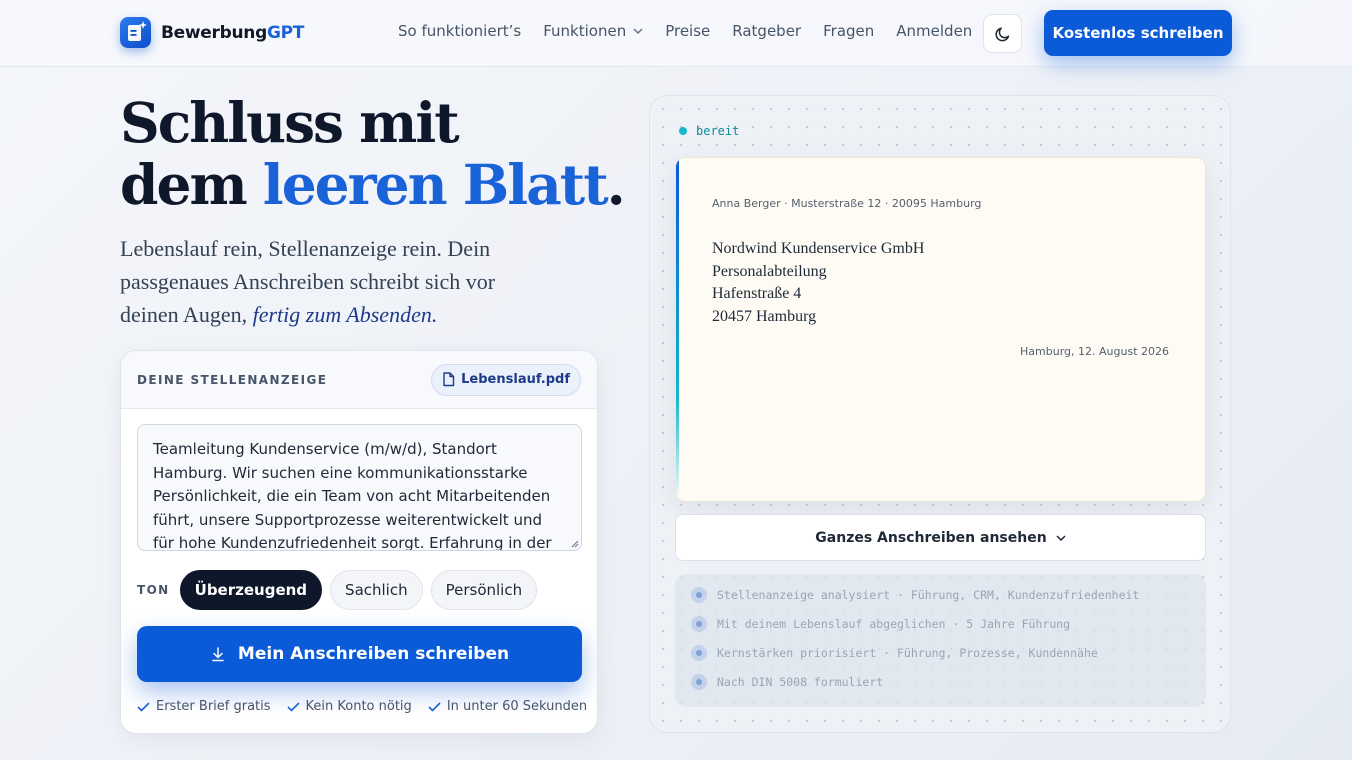  What do you see at coordinates (766, 31) in the screenshot?
I see `nav-guide: Ratgeber` at bounding box center [766, 31].